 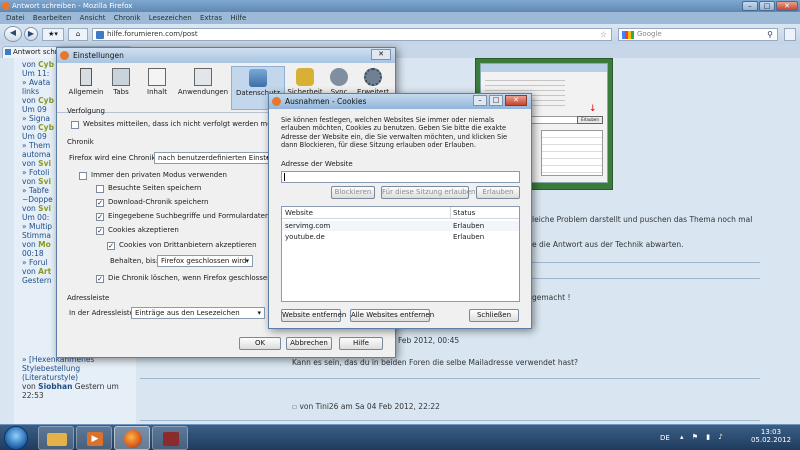 I want to click on url-bar: hilfe.forumieren.com/post ☆, so click(x=352, y=34).